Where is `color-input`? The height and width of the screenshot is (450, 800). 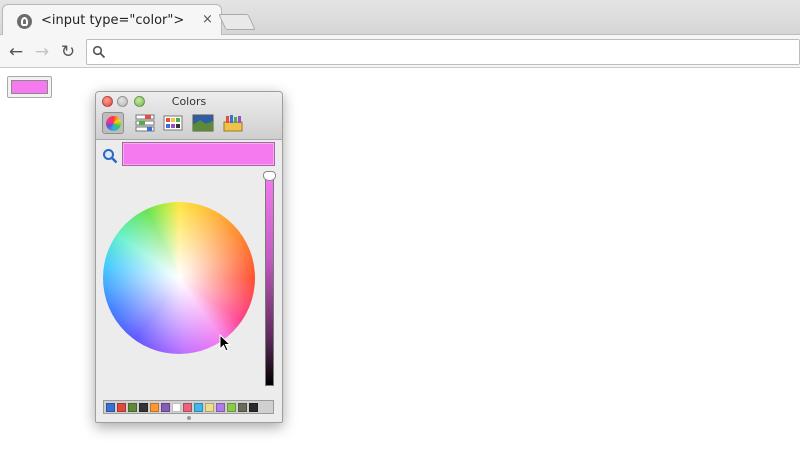 color-input is located at coordinates (29, 87).